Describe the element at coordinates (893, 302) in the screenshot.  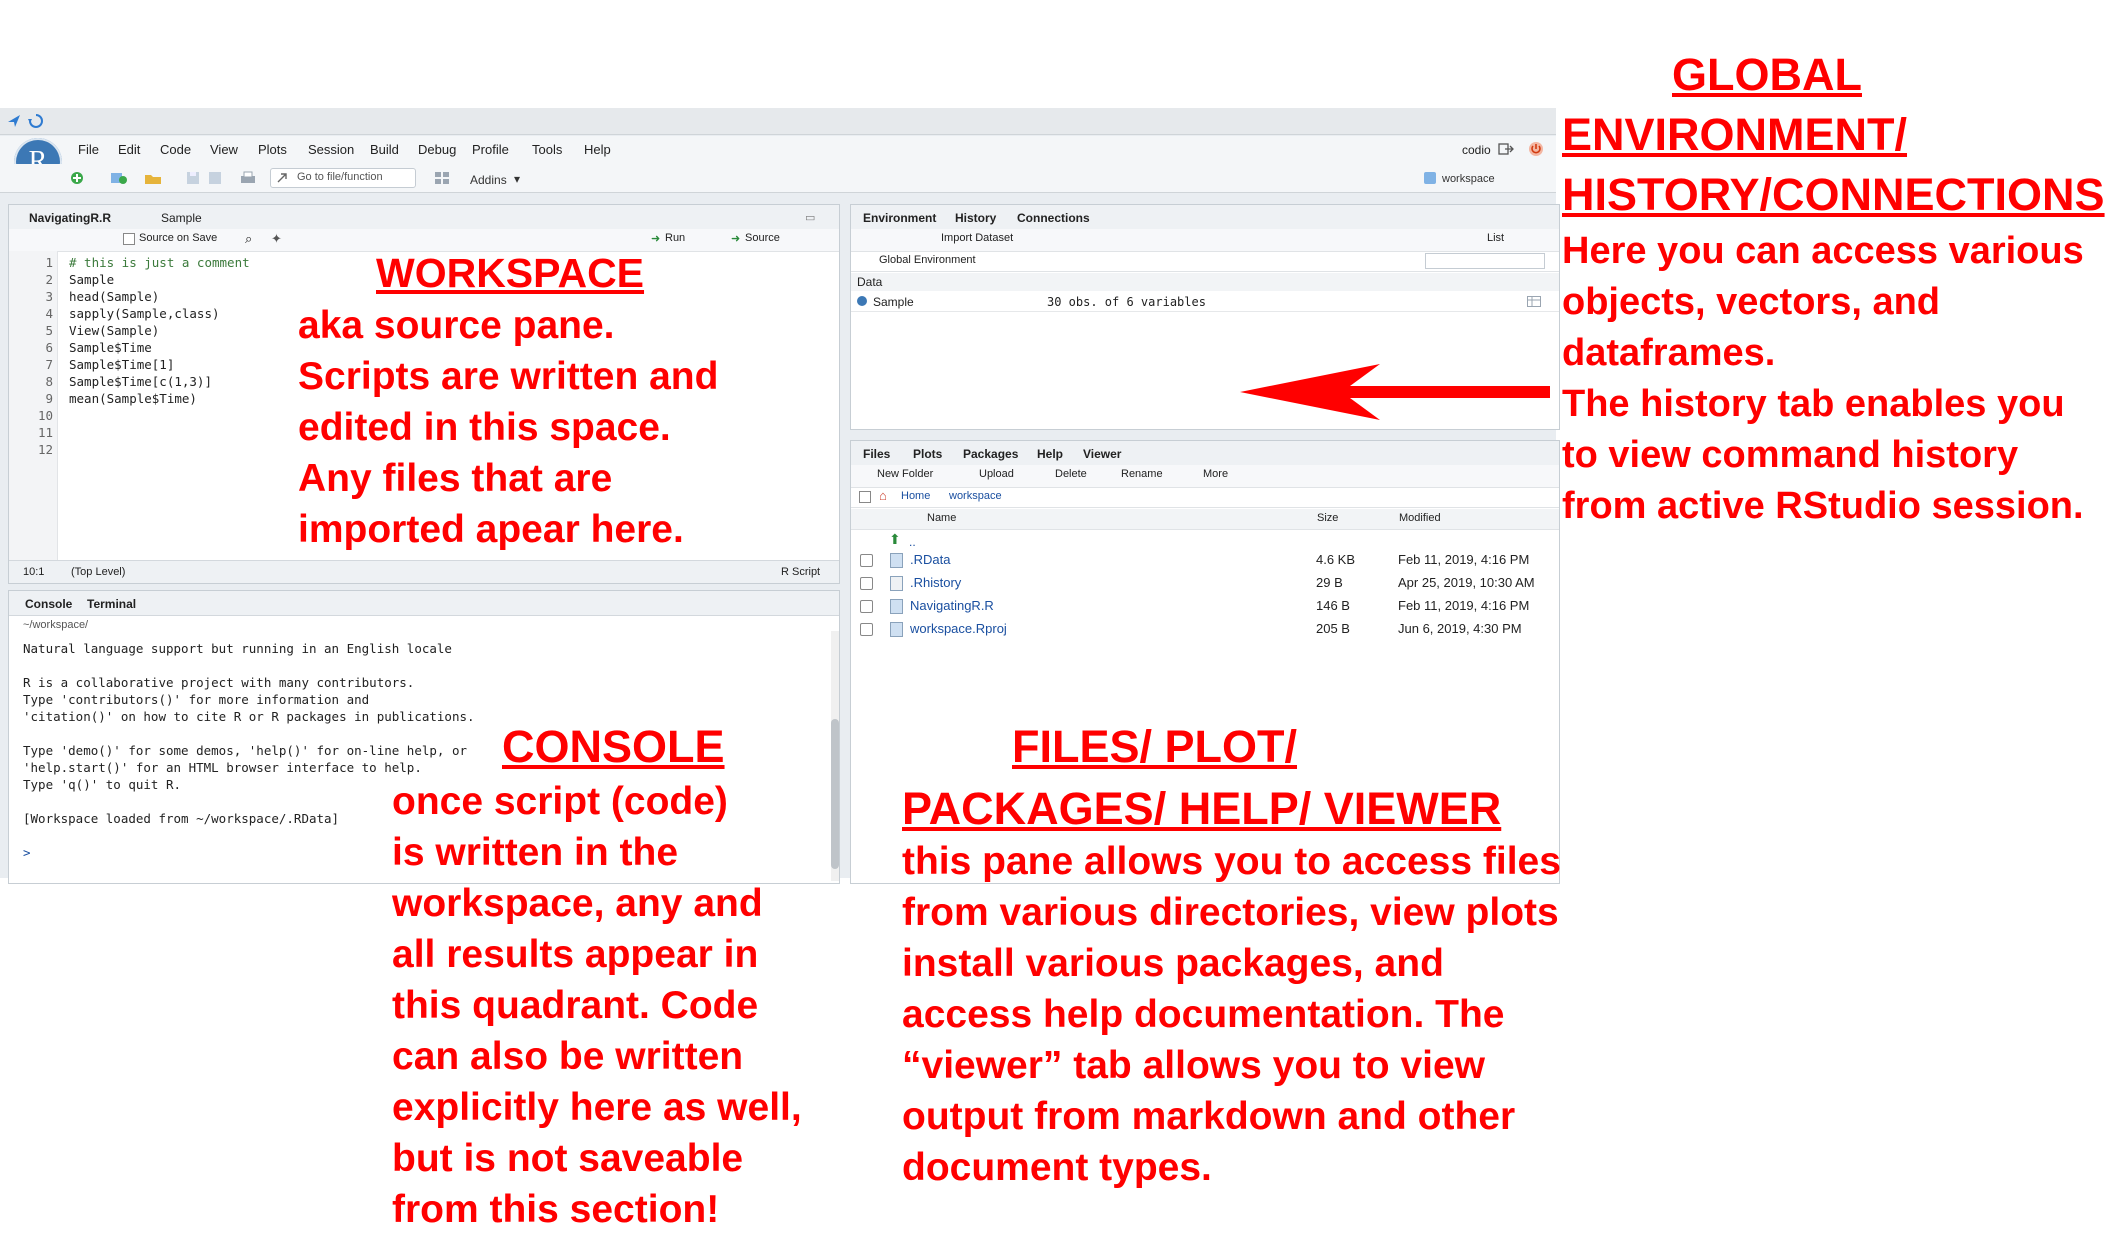
I see `env-object-name: Sample` at that location.